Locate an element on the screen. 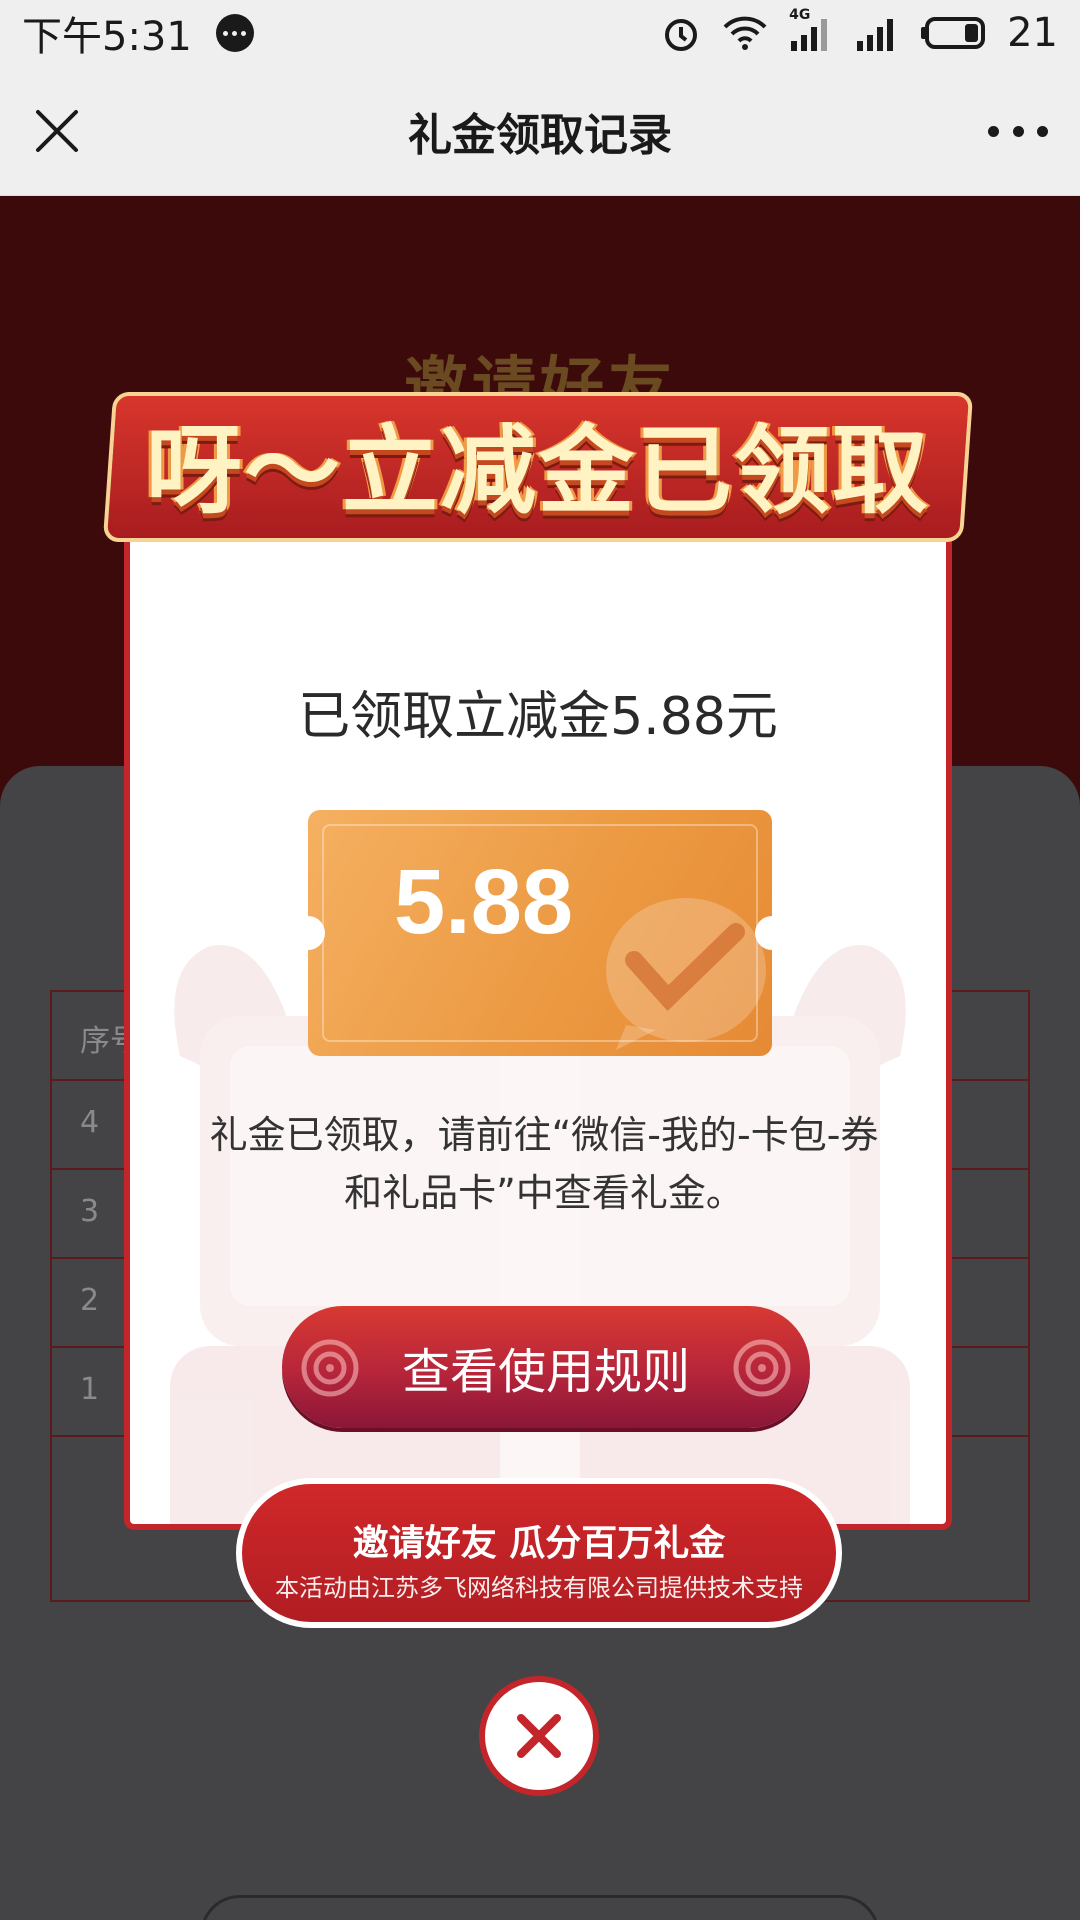 The height and width of the screenshot is (1920, 1080). table-cell: 3 is located at coordinates (90, 1211).